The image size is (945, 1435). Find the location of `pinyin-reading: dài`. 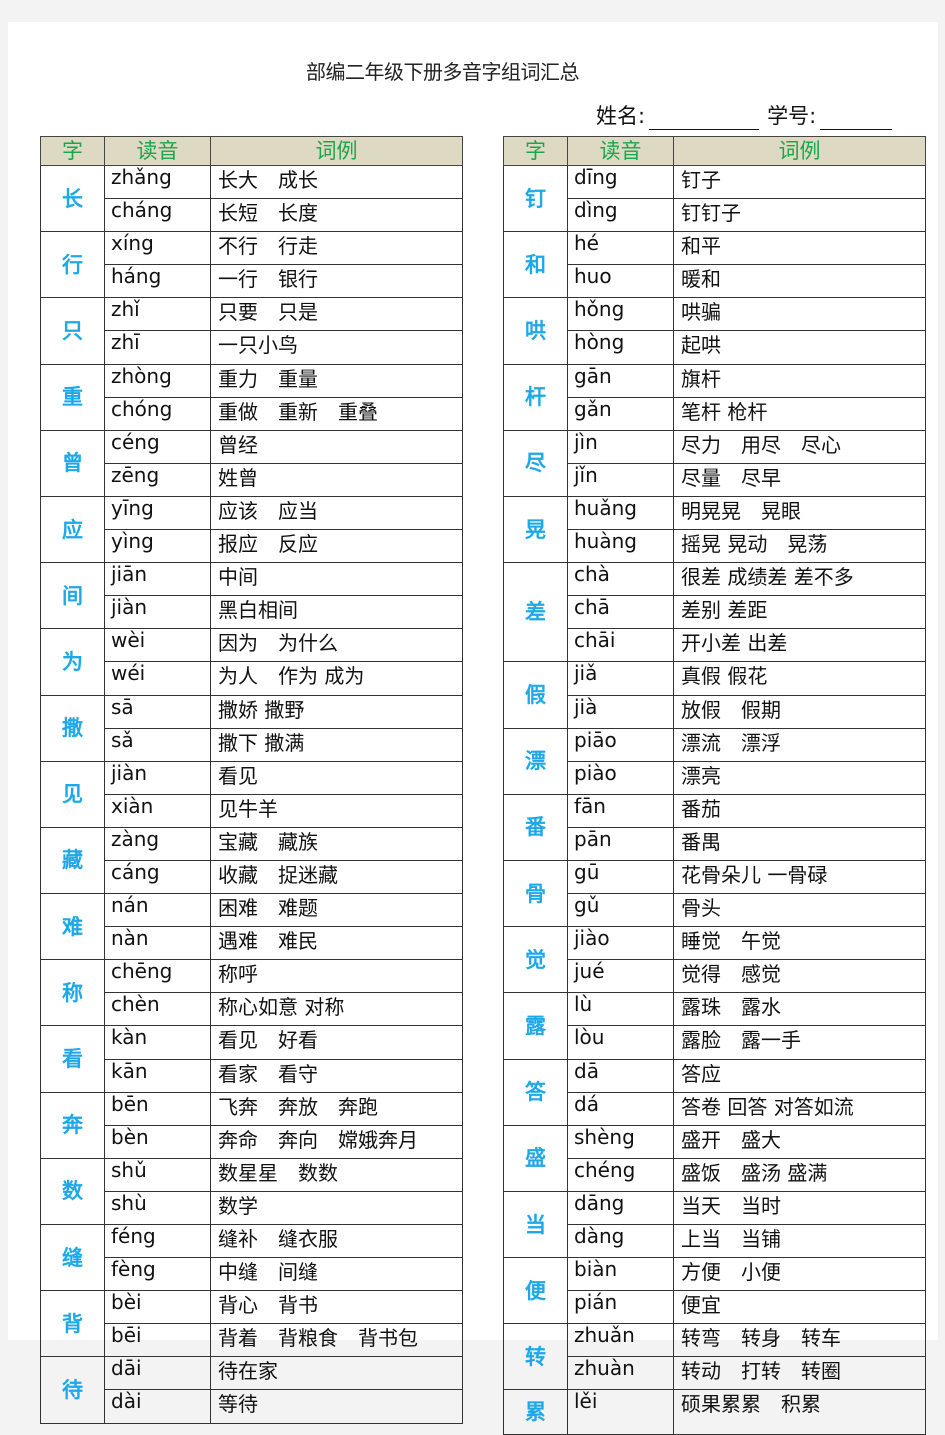

pinyin-reading: dài is located at coordinates (157, 1406).